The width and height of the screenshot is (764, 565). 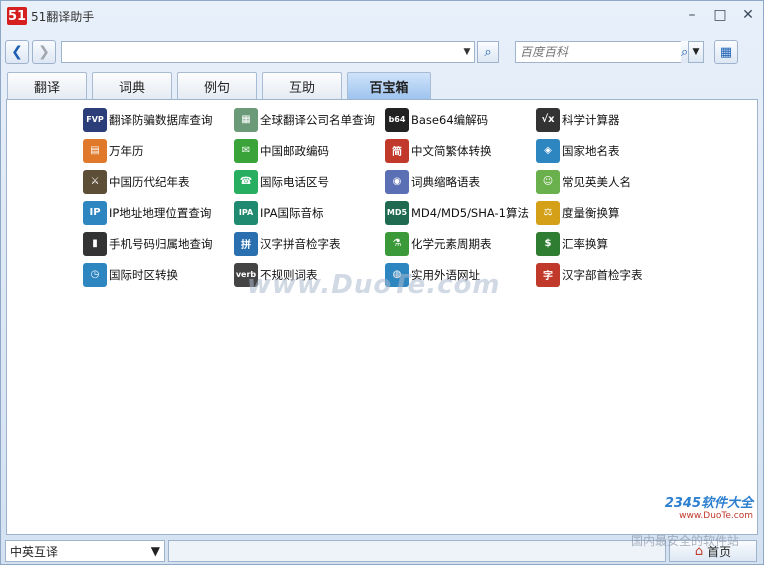 What do you see at coordinates (95, 274) in the screenshot?
I see `timezone-icon: ◷` at bounding box center [95, 274].